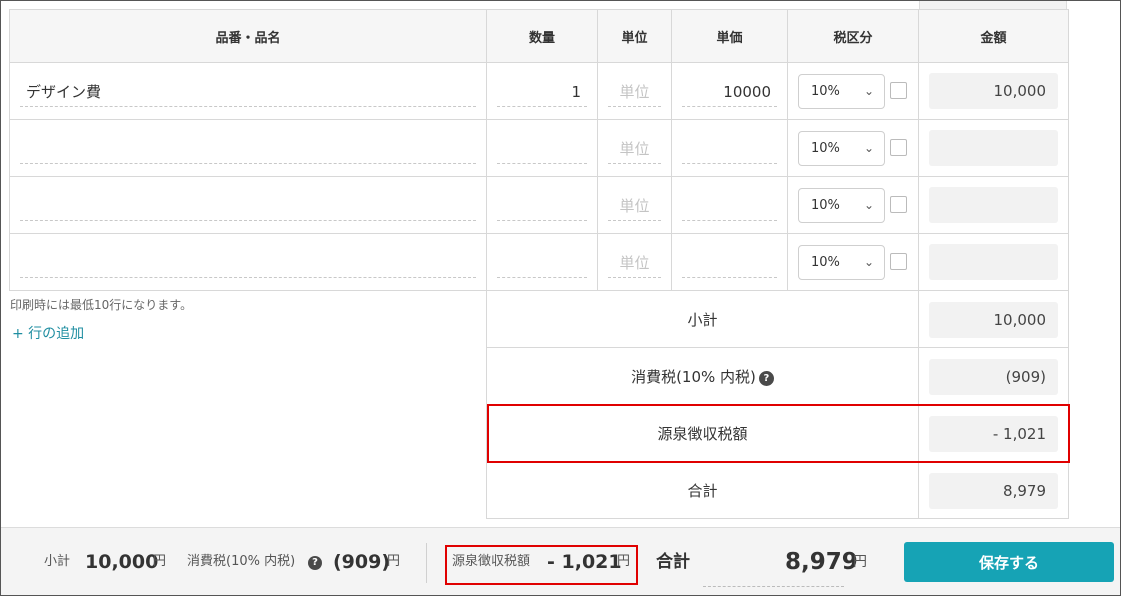 The height and width of the screenshot is (596, 1121). What do you see at coordinates (542, 36) in the screenshot?
I see `header-quantity: 数量` at bounding box center [542, 36].